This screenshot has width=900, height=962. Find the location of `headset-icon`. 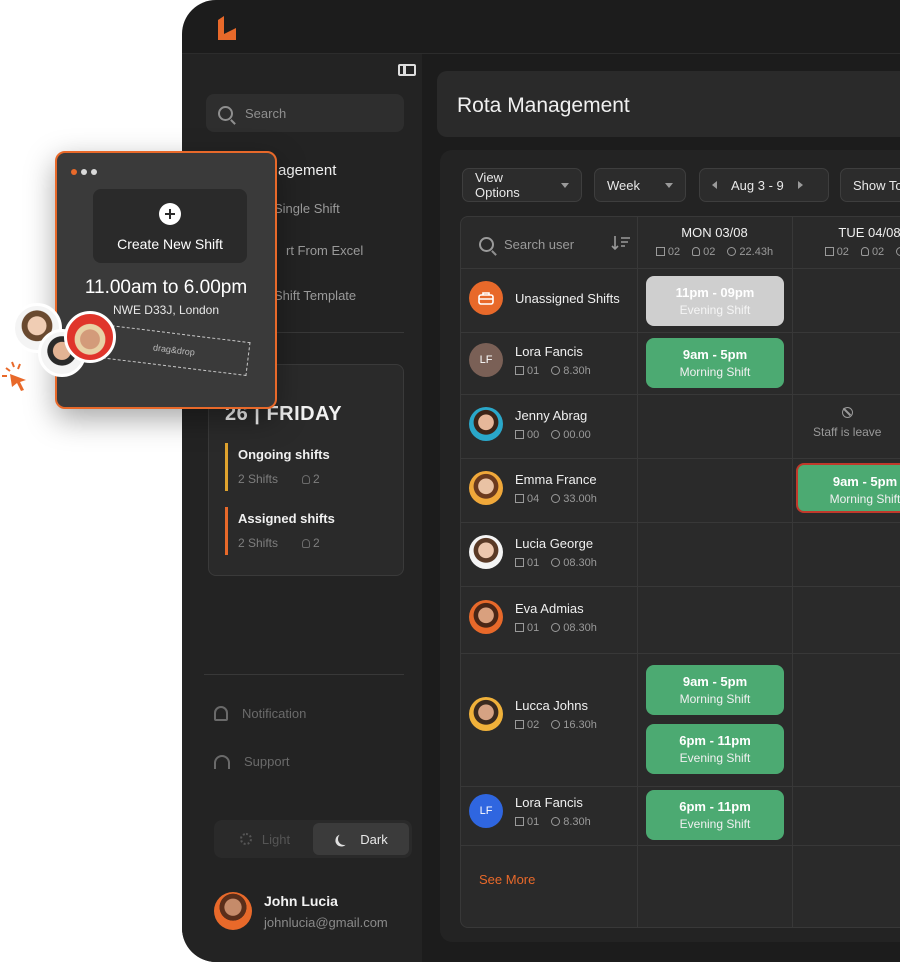

headset-icon is located at coordinates (222, 761).